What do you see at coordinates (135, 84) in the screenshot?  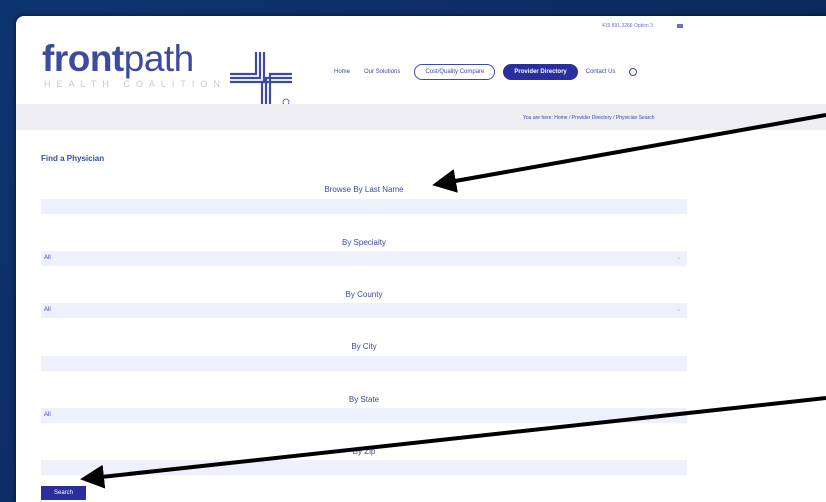 I see `logo-subtitle: HEALTH COALITION` at bounding box center [135, 84].